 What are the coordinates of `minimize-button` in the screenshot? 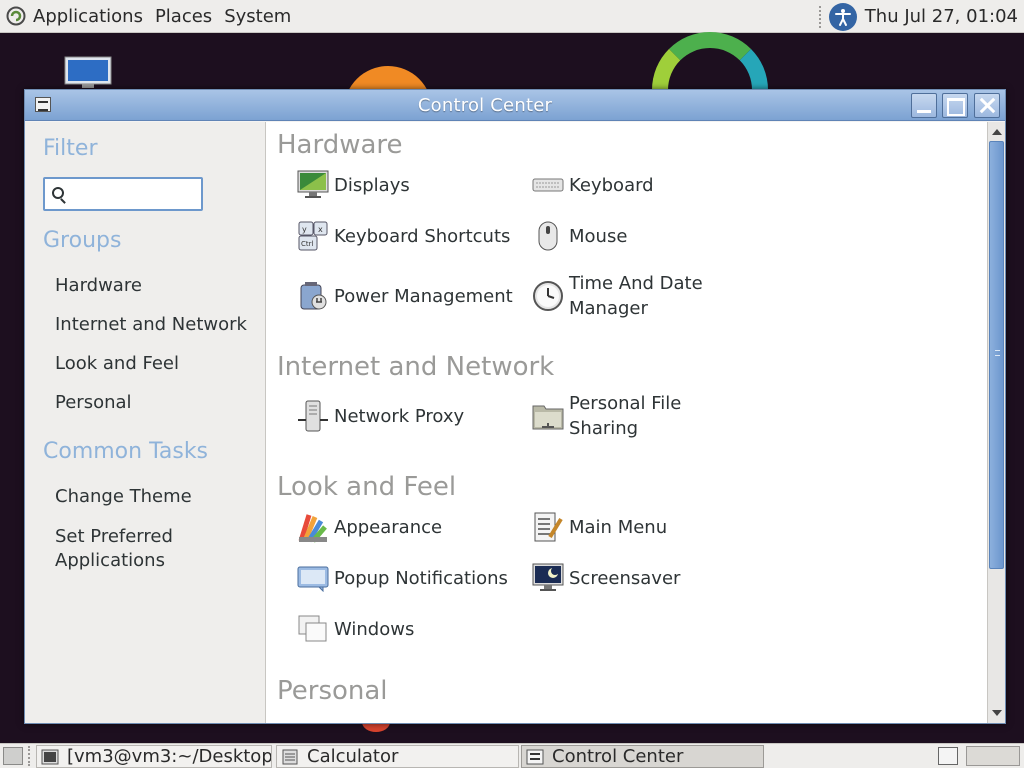 It's located at (924, 105).